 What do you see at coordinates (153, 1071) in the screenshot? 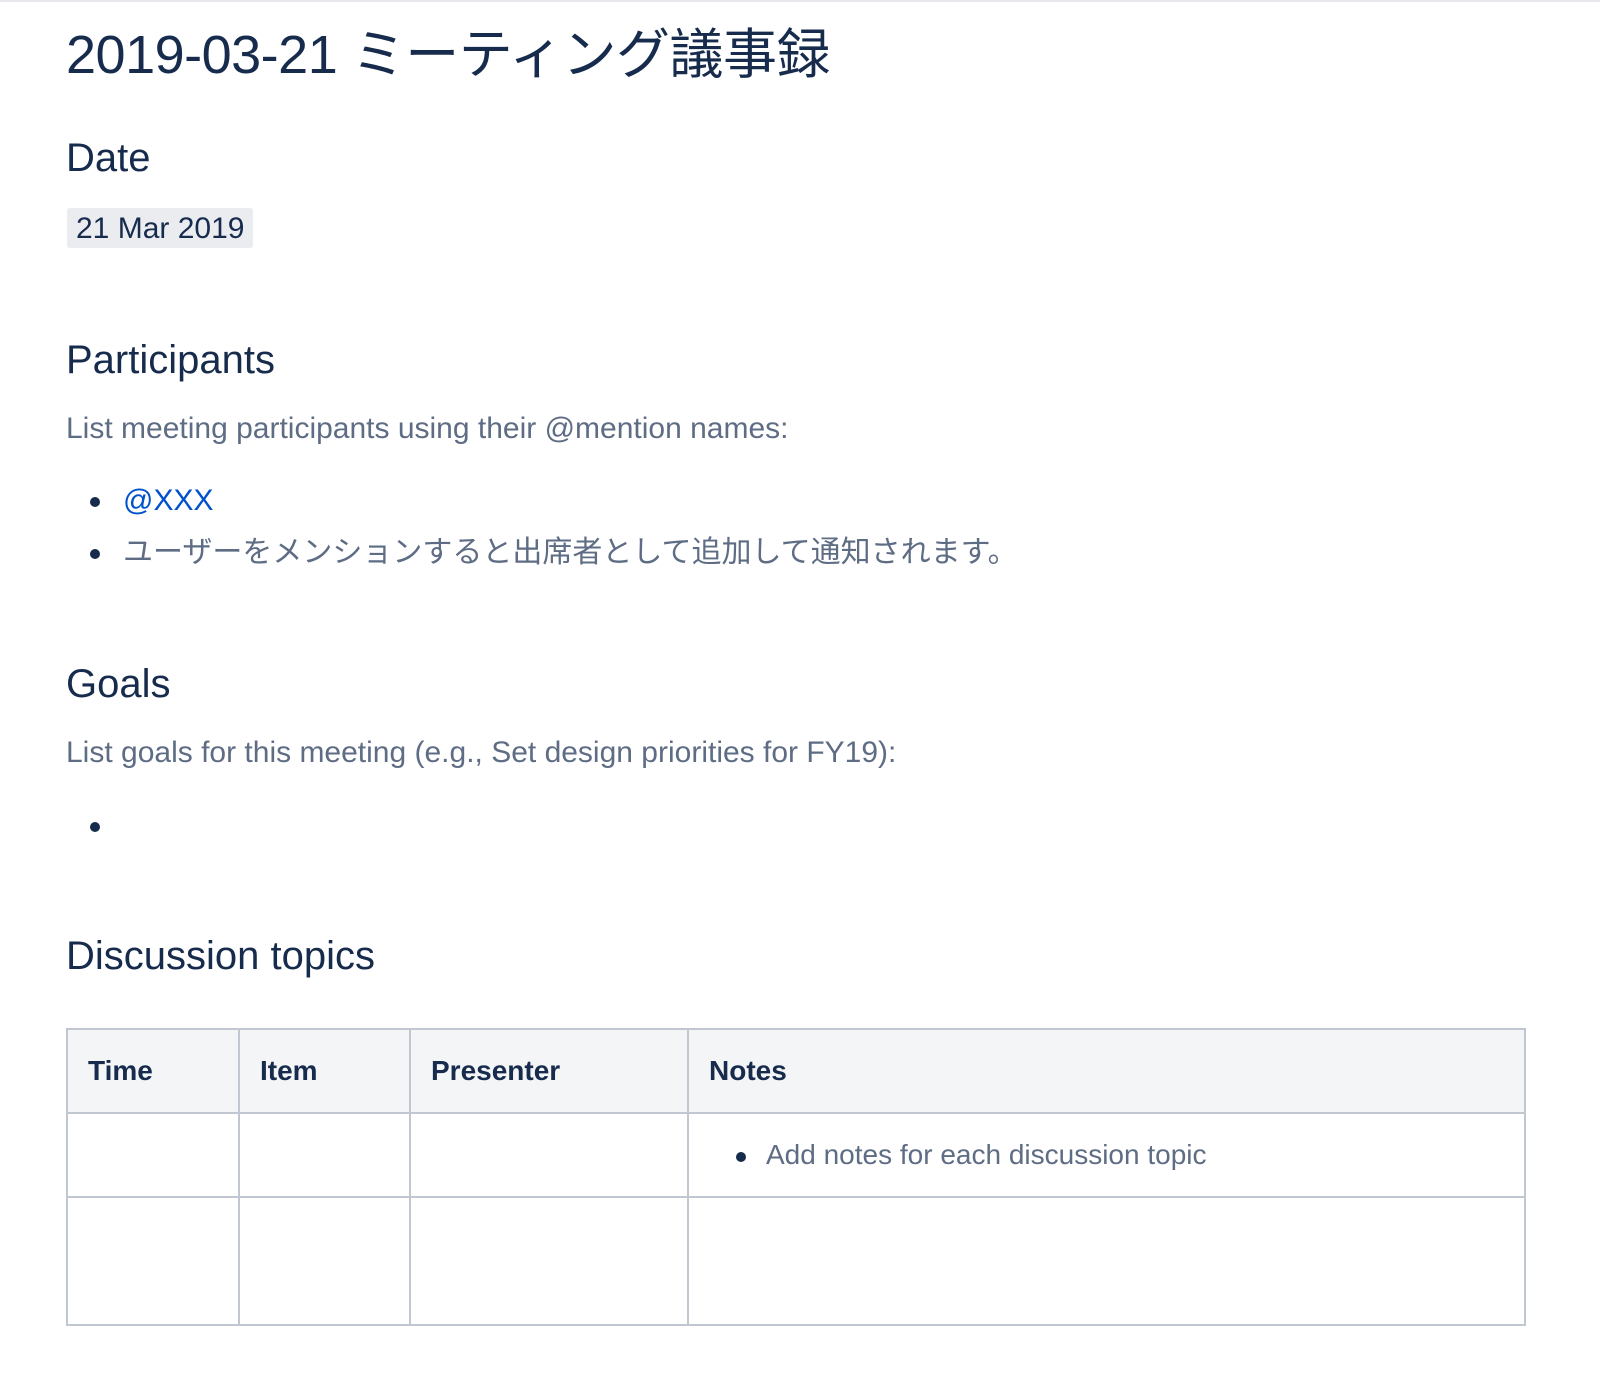
I see `column-header-time: Time` at bounding box center [153, 1071].